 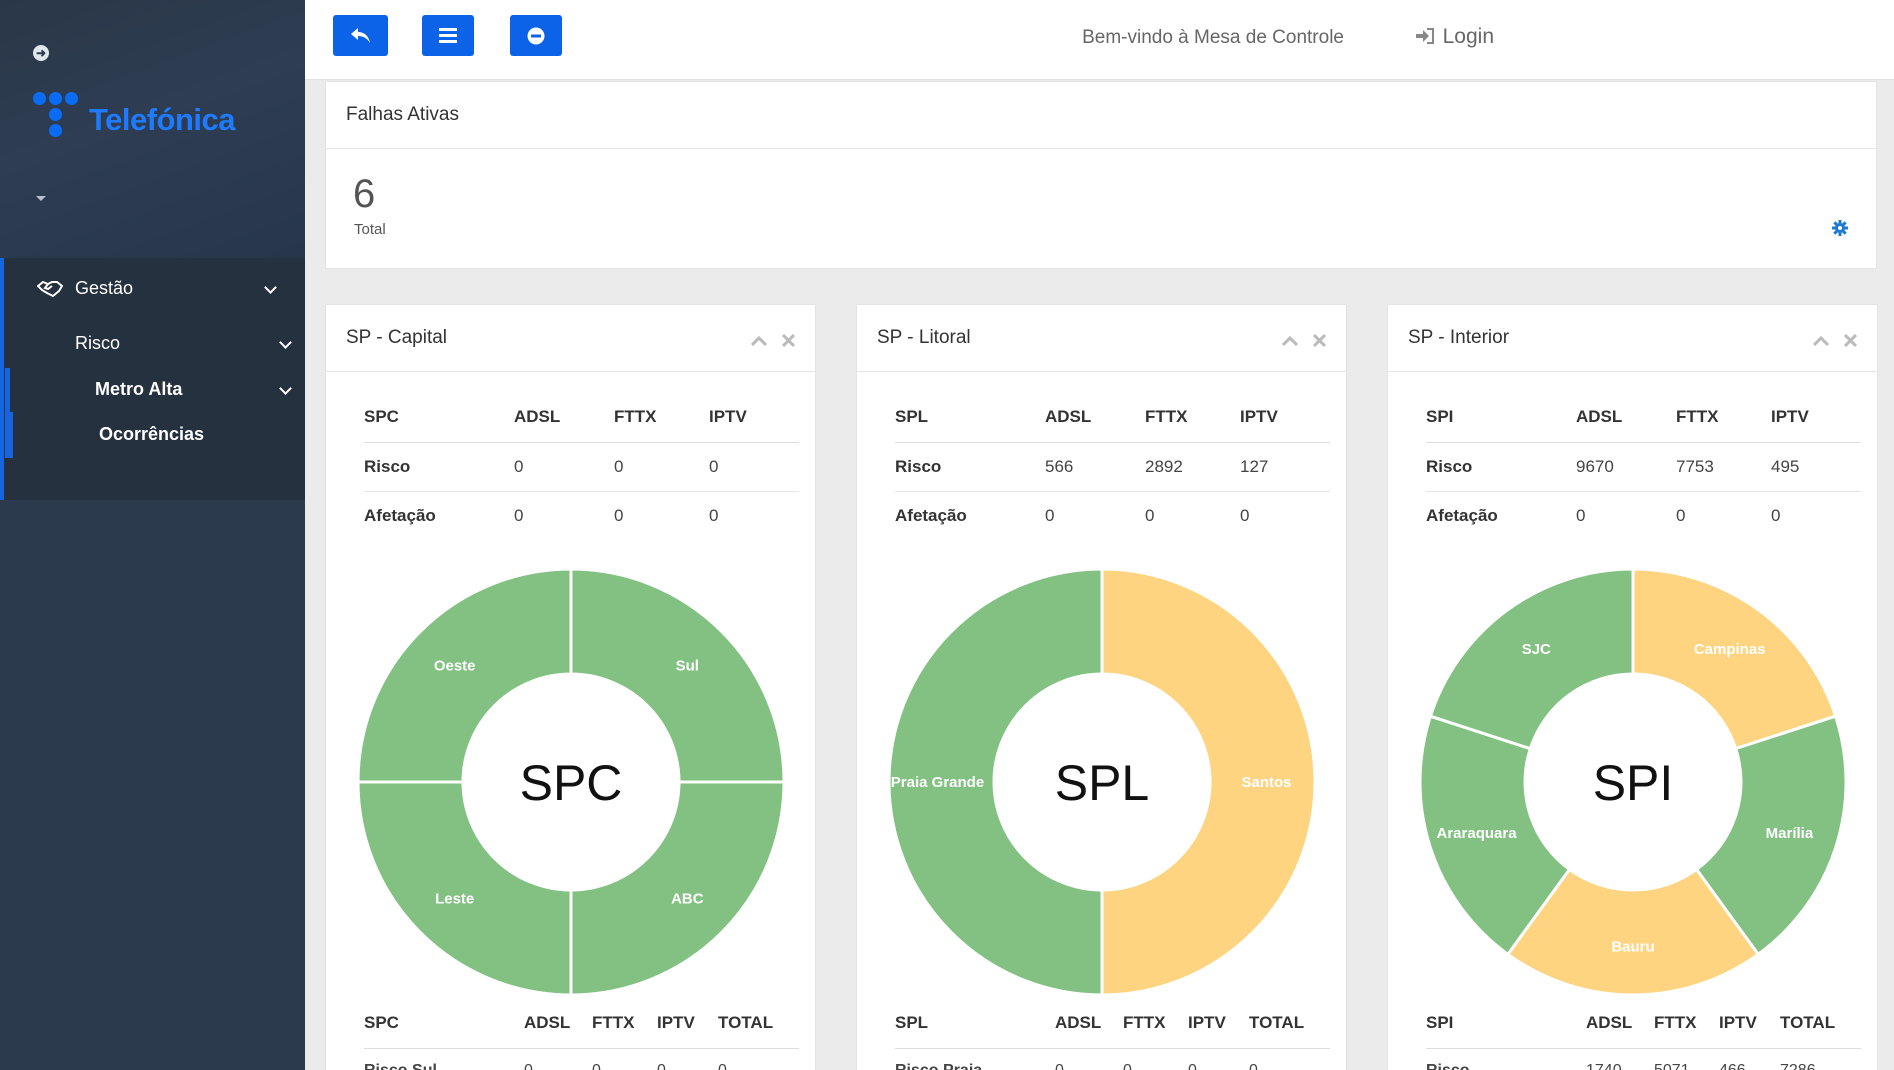 I want to click on table-cell: 9670, so click(x=1626, y=467).